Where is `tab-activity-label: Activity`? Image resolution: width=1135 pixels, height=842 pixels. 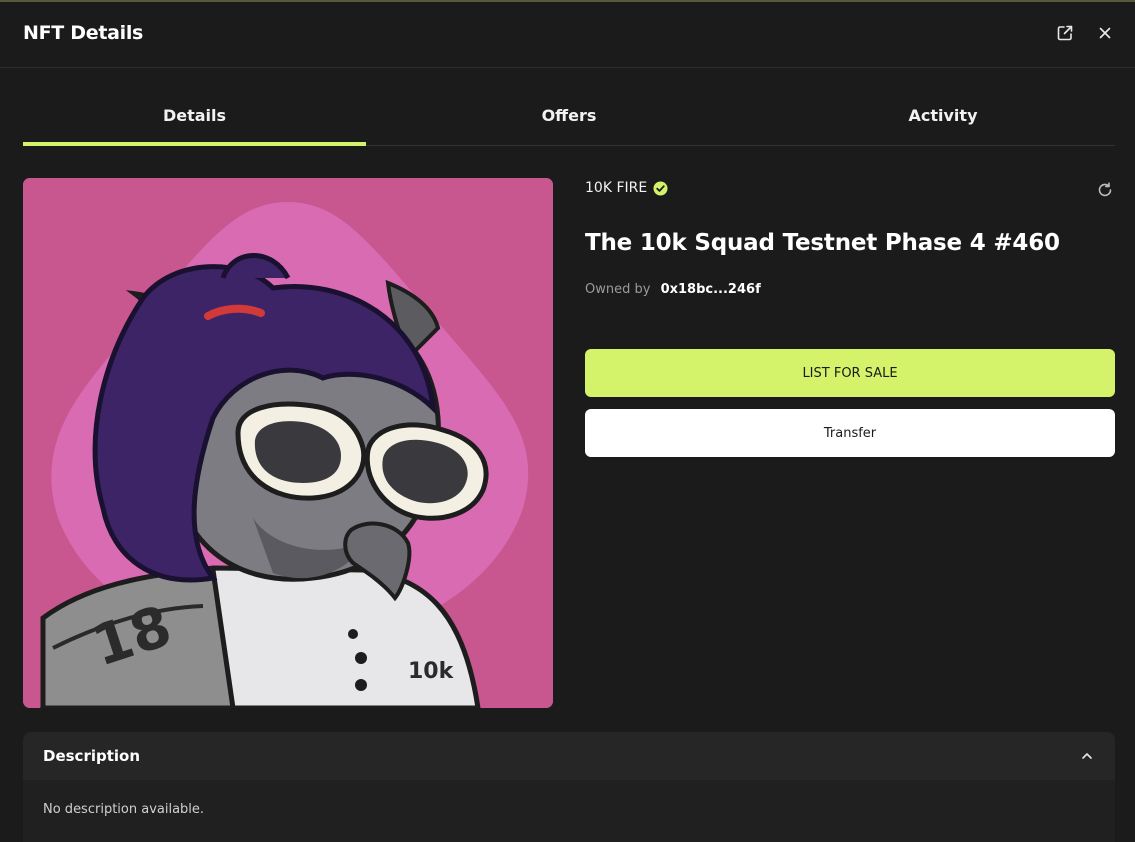
tab-activity-label: Activity is located at coordinates (943, 115).